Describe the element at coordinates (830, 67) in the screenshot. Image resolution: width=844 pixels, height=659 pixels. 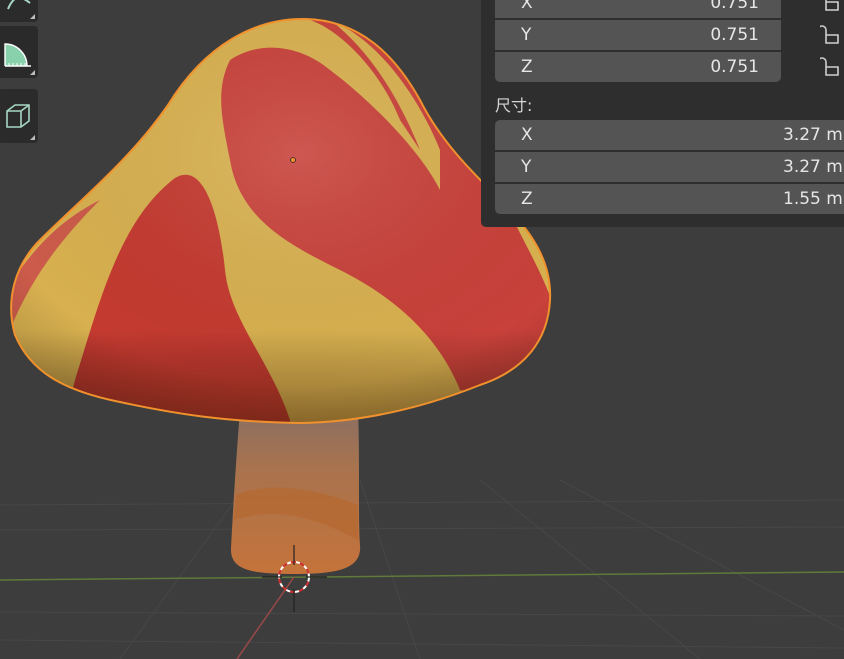
I see `lock-scale-z-icon` at that location.